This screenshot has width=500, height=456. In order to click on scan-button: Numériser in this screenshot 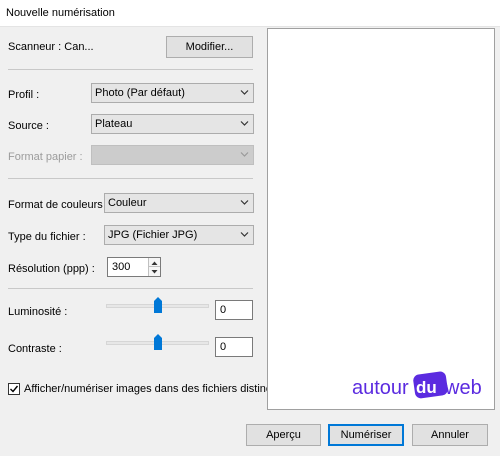, I will do `click(366, 435)`.